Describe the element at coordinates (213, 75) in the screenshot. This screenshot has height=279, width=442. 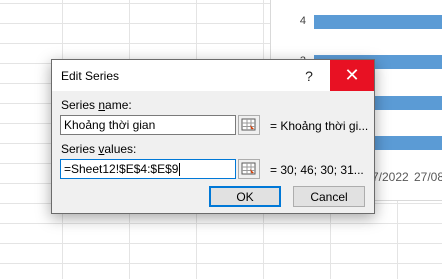
I see `dialog-titlebar: Edit Series ? ✕` at that location.